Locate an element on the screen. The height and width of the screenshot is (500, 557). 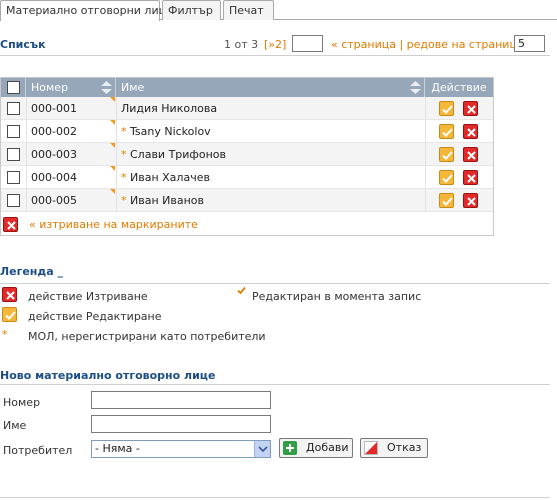
chevron-down-icon is located at coordinates (262, 449).